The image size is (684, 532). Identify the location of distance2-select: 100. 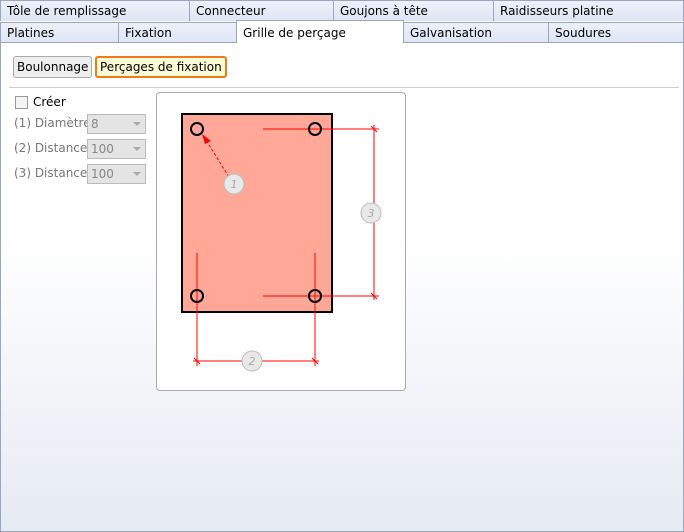
(116, 149).